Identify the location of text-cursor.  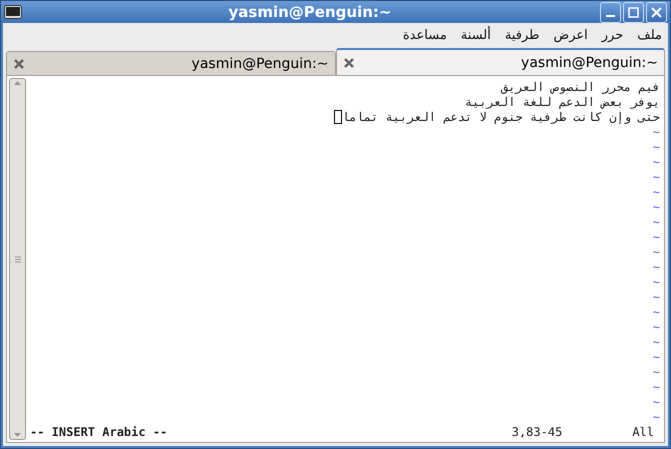
(338, 117).